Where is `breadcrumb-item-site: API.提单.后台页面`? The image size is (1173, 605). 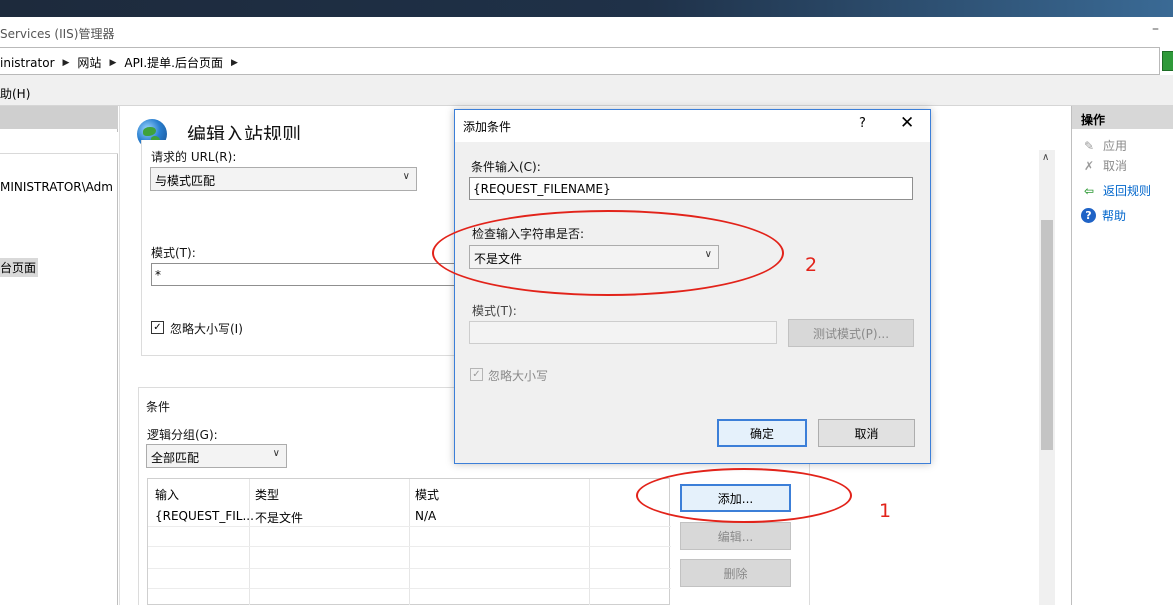
breadcrumb-item-site: API.提单.后台页面 is located at coordinates (173, 62).